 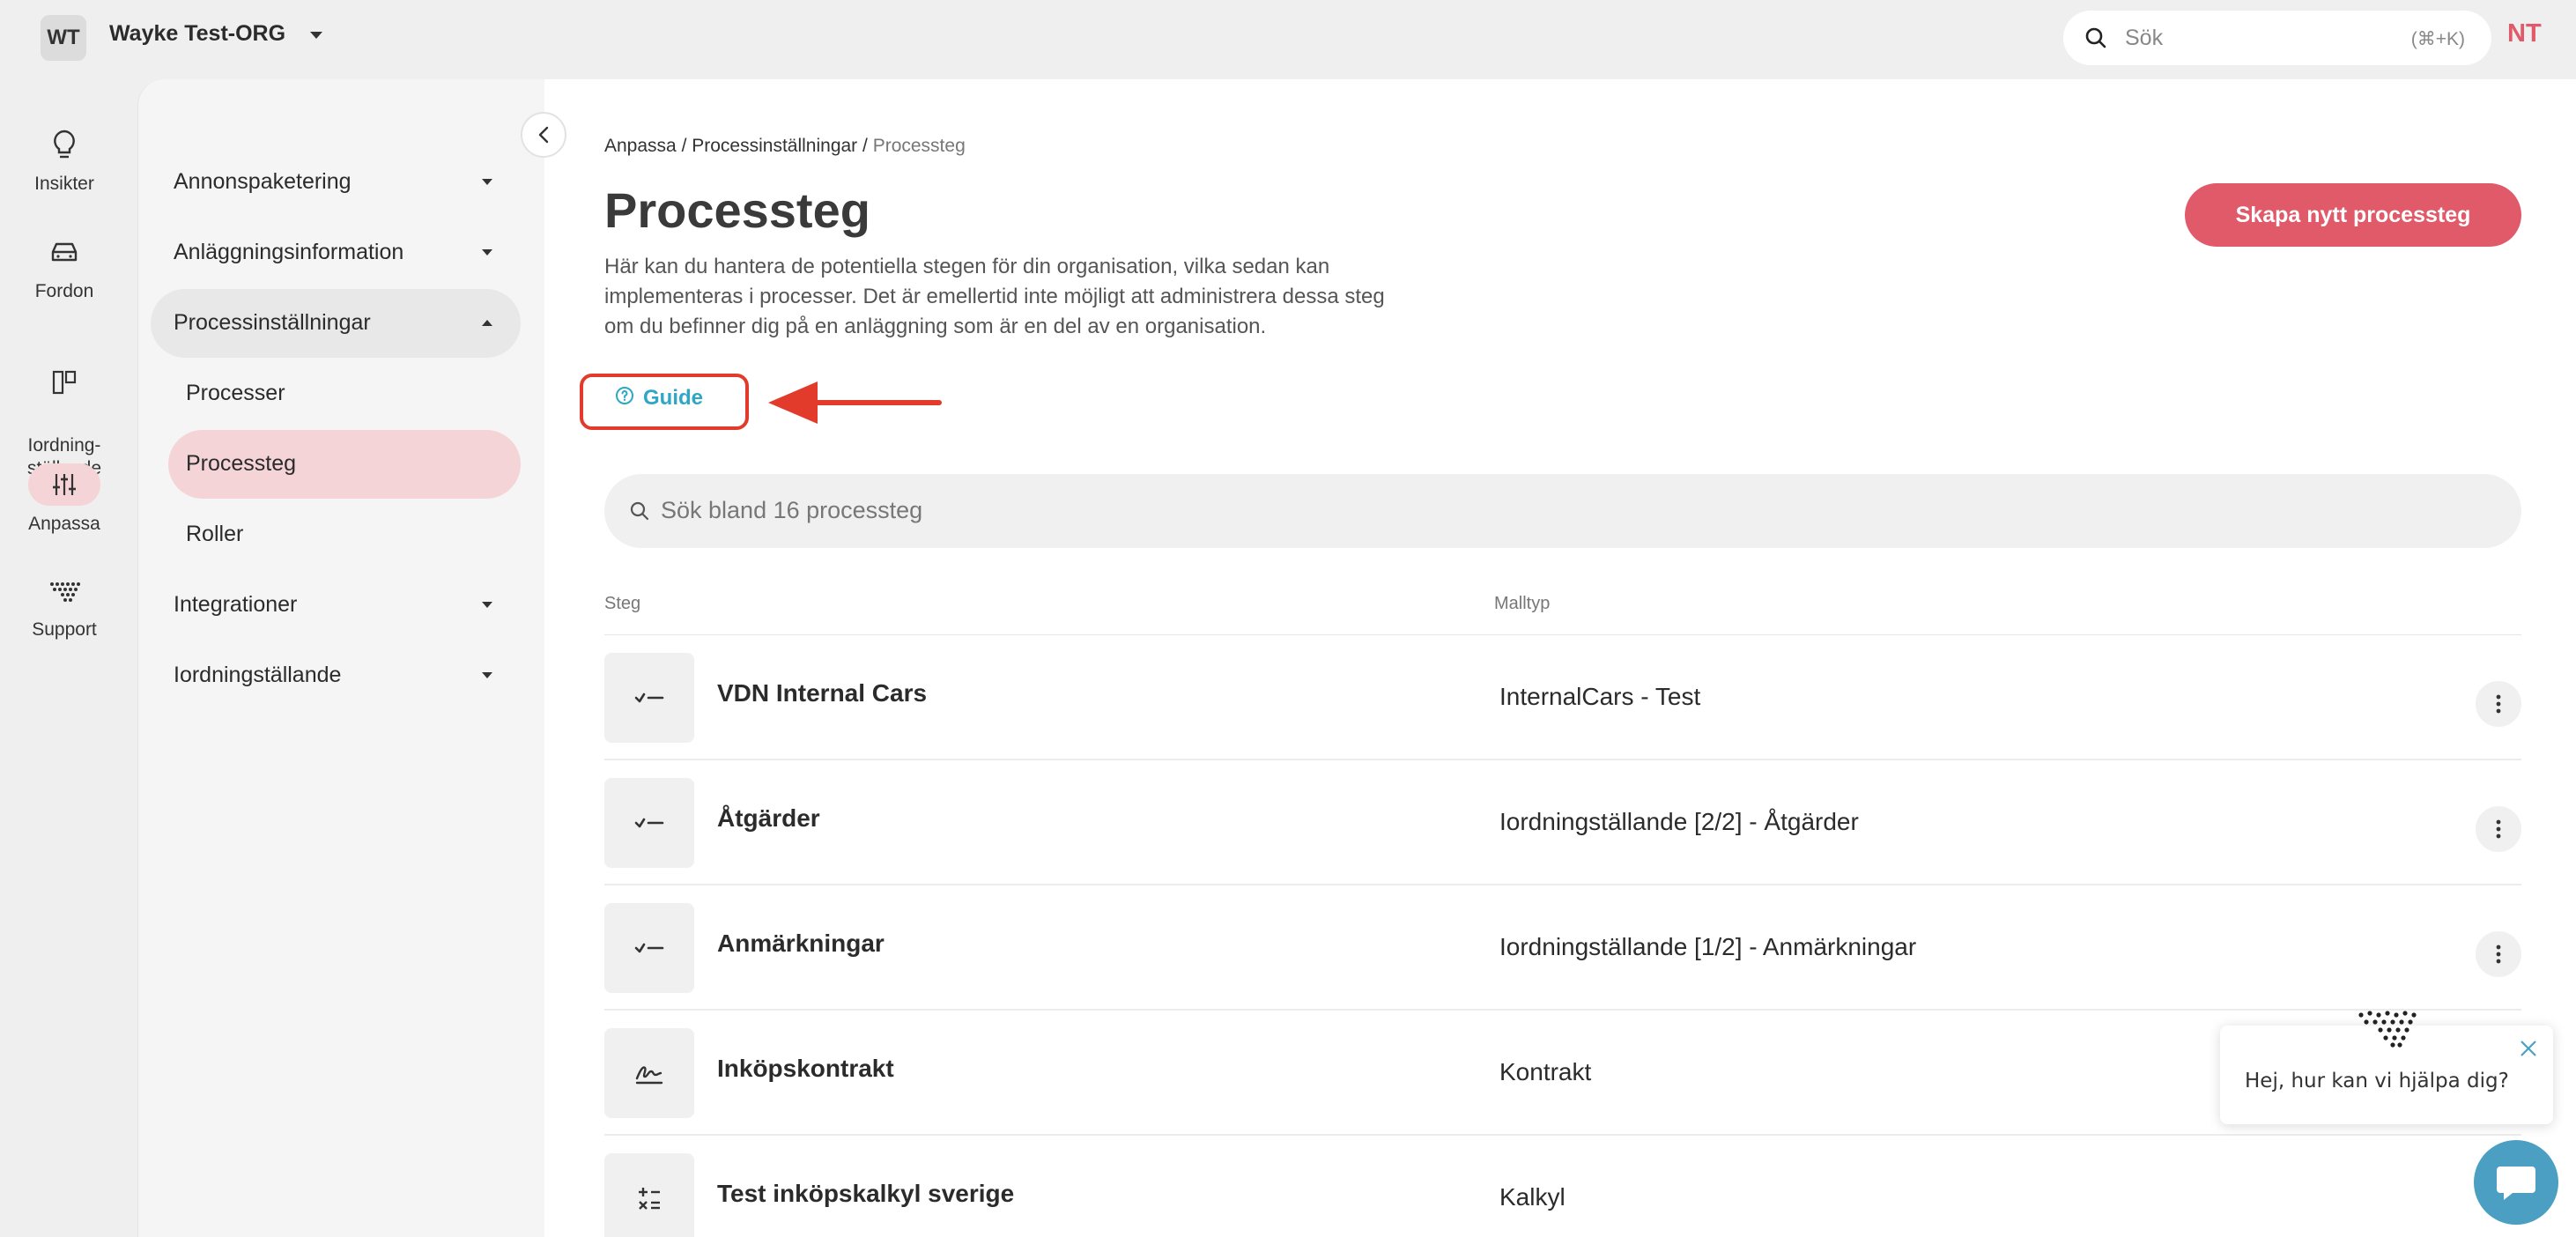 What do you see at coordinates (673, 398) in the screenshot?
I see `guide-label: Guide` at bounding box center [673, 398].